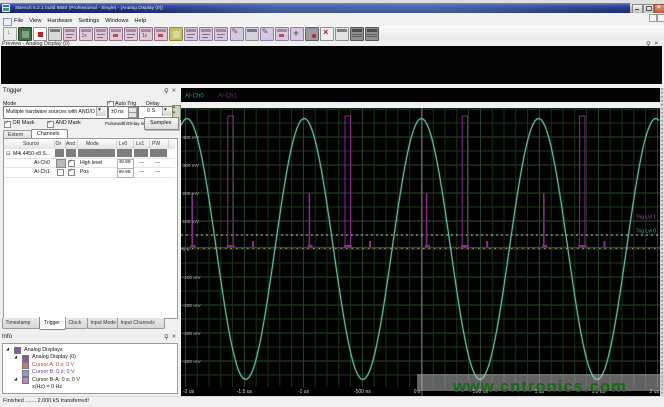 This screenshot has width=664, height=407. What do you see at coordinates (191, 138) in the screenshot?
I see `svg-text: 400 mV` at bounding box center [191, 138].